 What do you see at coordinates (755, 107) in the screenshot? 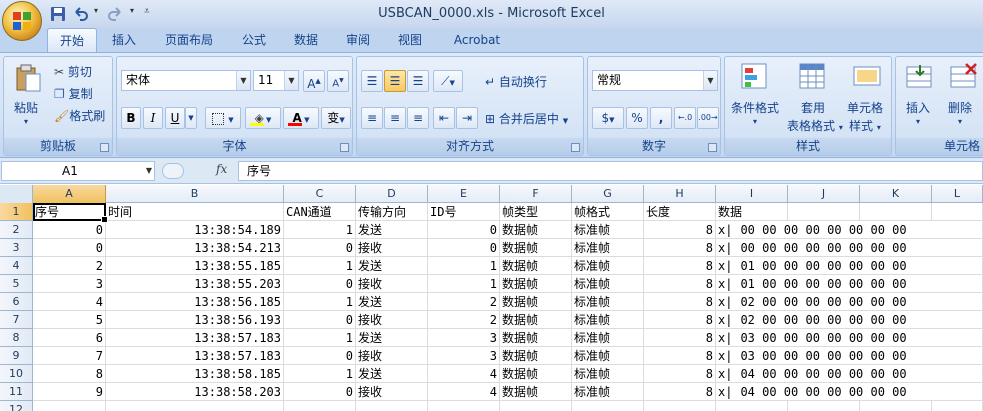
I see `conditional-format-button: 条件格式` at bounding box center [755, 107].